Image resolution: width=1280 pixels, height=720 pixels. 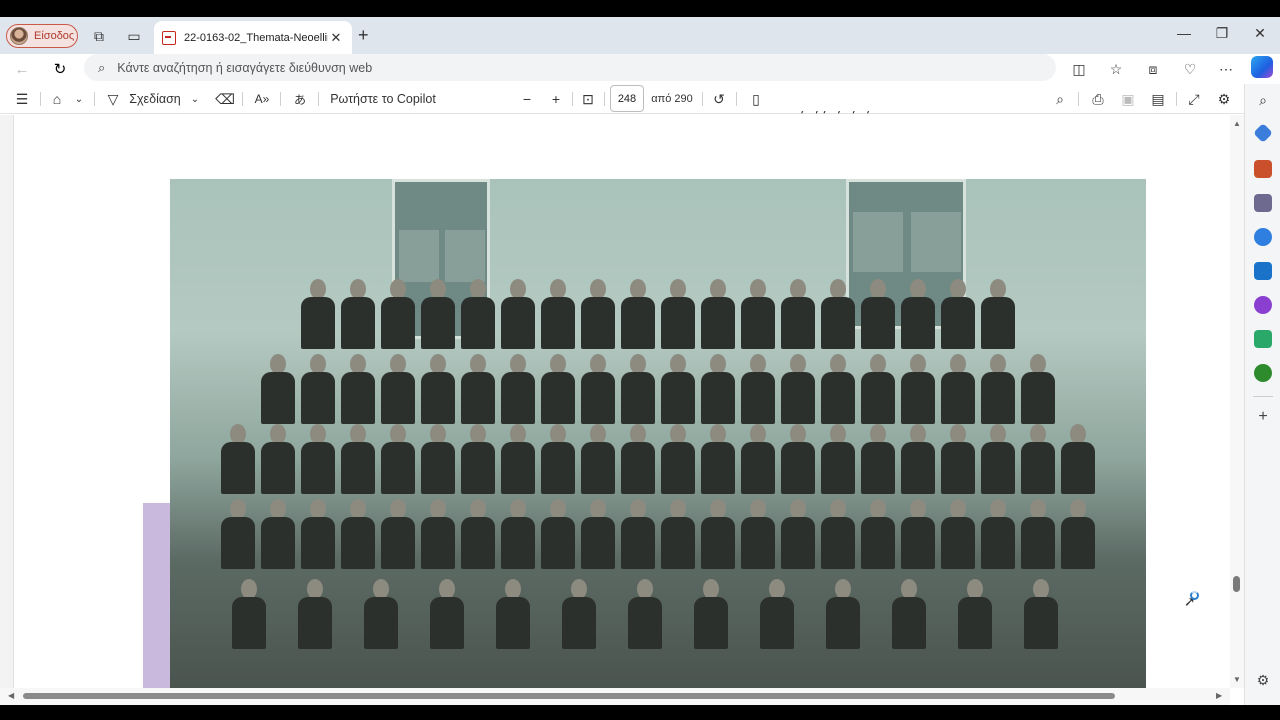 What do you see at coordinates (556, 99) in the screenshot?
I see `zoom-in-icon: +` at bounding box center [556, 99].